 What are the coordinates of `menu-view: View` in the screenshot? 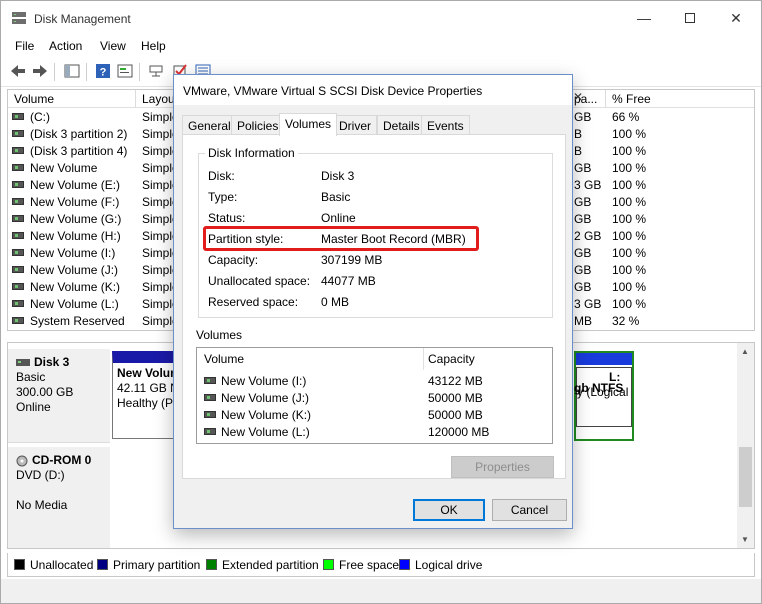 It's located at (113, 46).